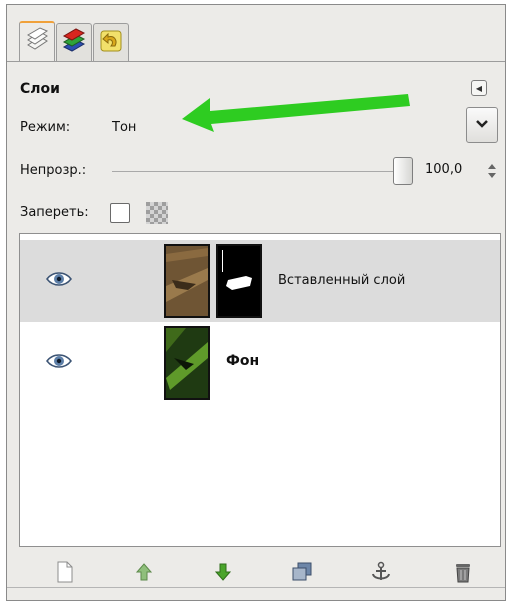 This screenshot has height=607, width=512. What do you see at coordinates (260, 571) in the screenshot?
I see `layers-toolbar` at bounding box center [260, 571].